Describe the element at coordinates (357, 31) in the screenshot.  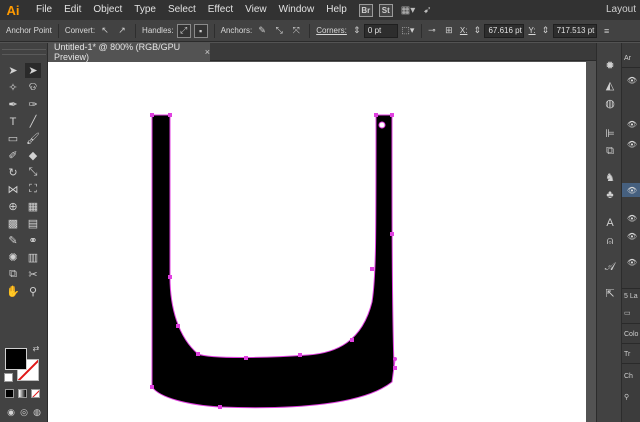
I see `corners-stepper-icon: ⇕` at that location.